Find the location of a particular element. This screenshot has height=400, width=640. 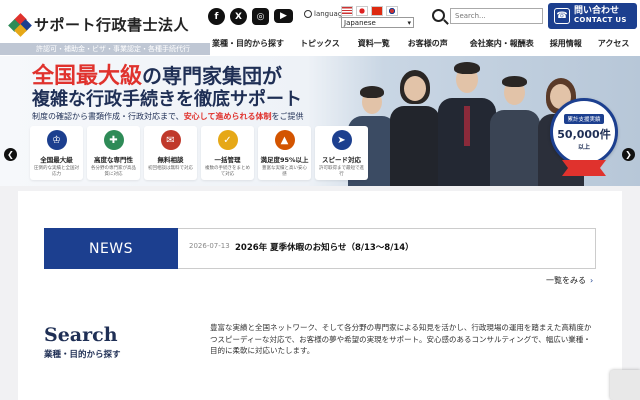

hero-subtext-highlight: 安心して進められる体制 is located at coordinates (227, 116).